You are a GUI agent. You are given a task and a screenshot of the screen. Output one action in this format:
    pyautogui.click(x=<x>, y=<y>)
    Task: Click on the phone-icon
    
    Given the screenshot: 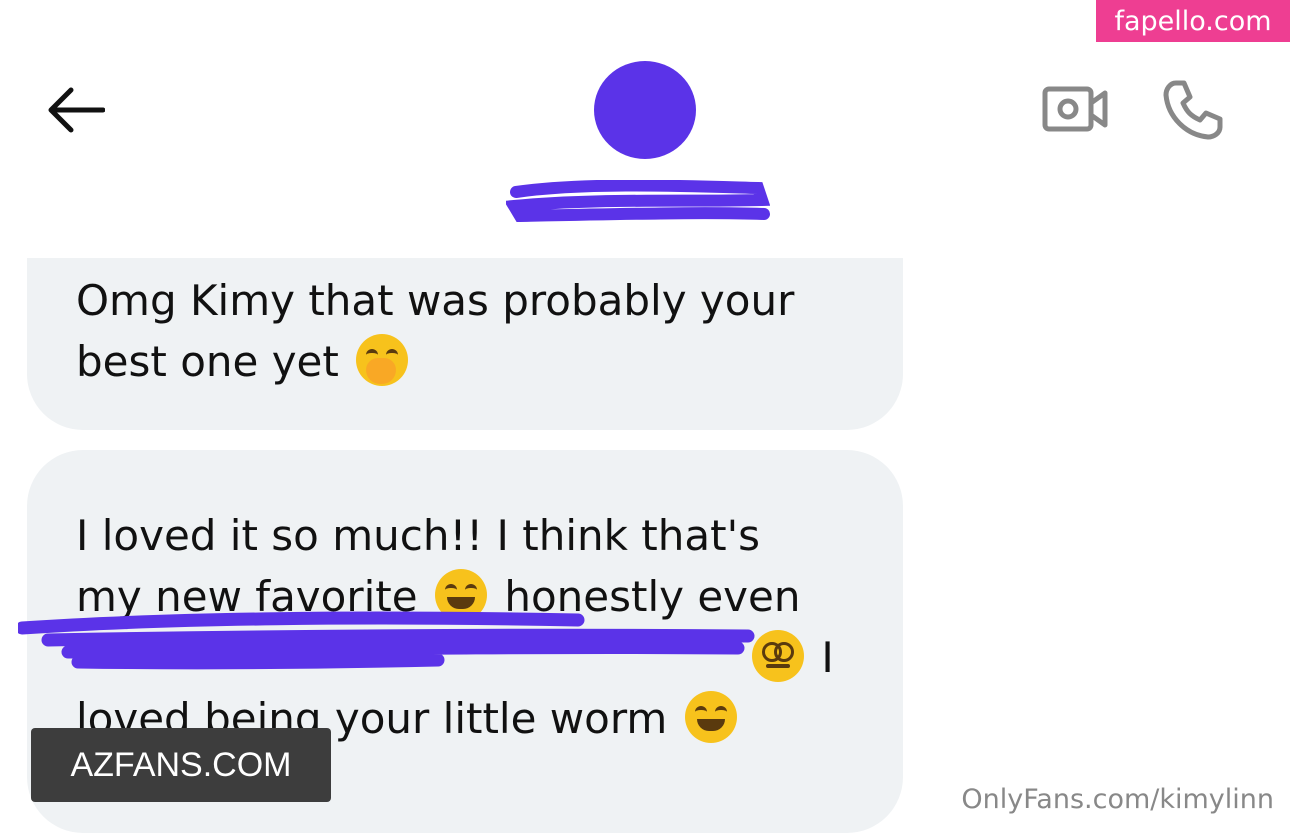 What is the action you would take?
    pyautogui.click(x=1193, y=110)
    